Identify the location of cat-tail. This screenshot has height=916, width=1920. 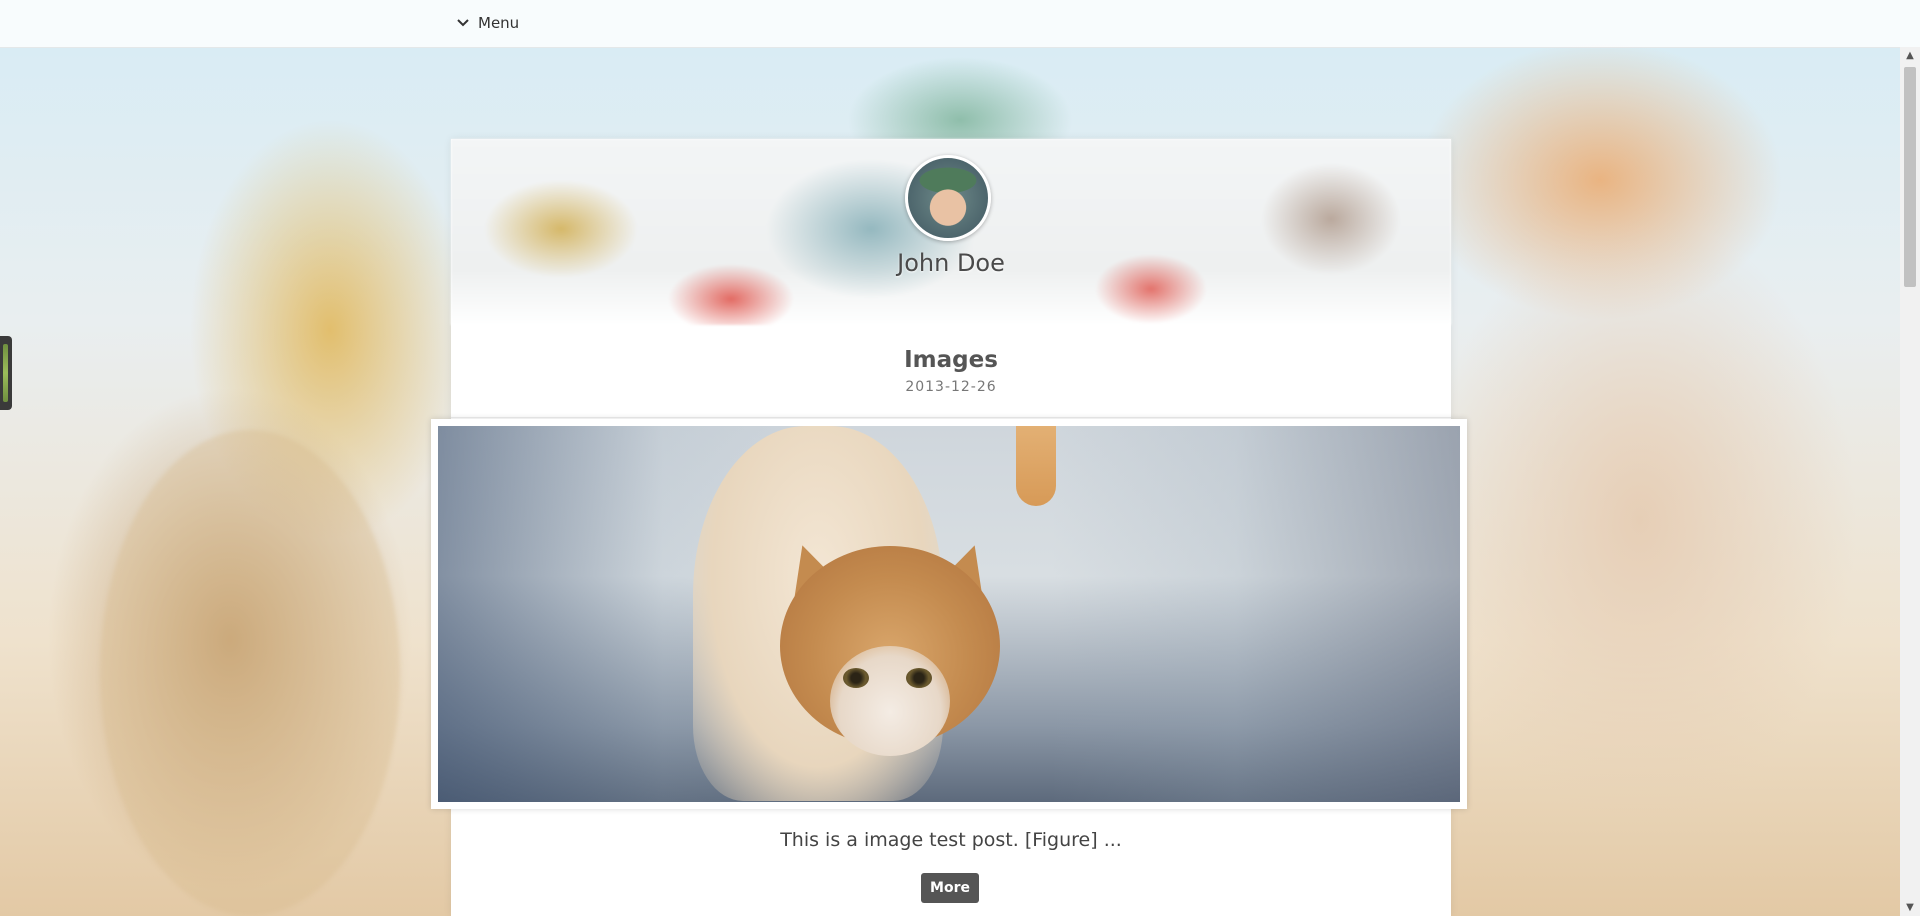
(1036, 466).